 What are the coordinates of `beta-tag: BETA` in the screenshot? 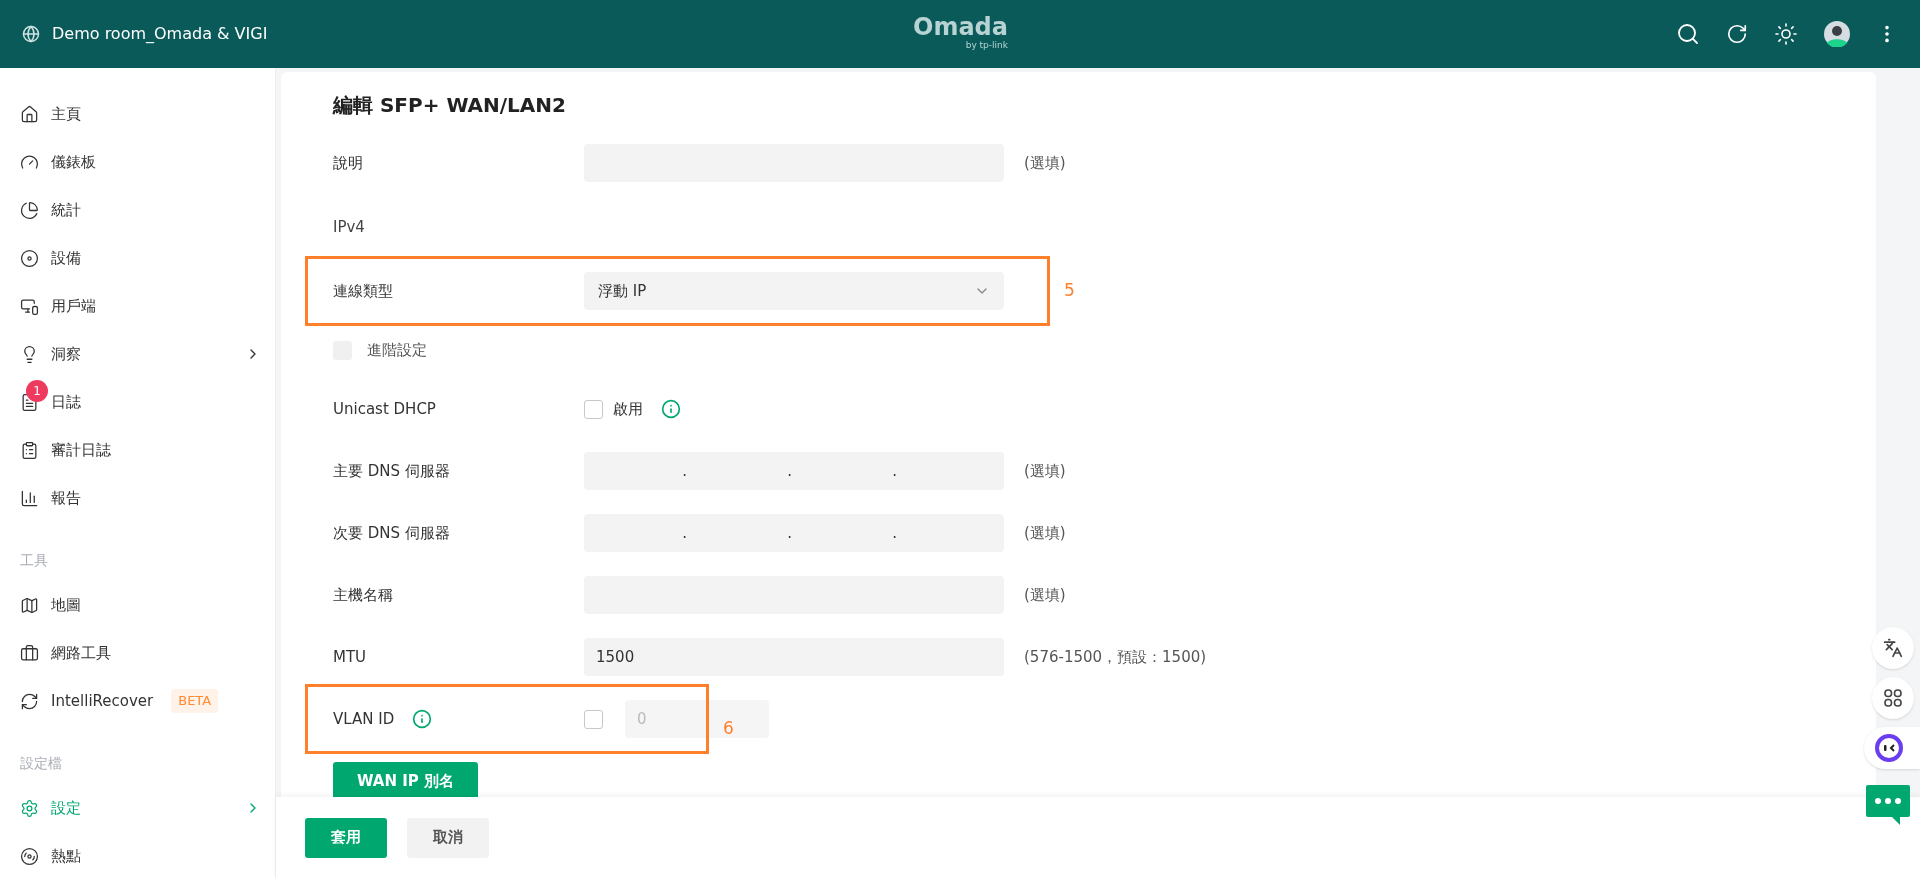 It's located at (195, 701).